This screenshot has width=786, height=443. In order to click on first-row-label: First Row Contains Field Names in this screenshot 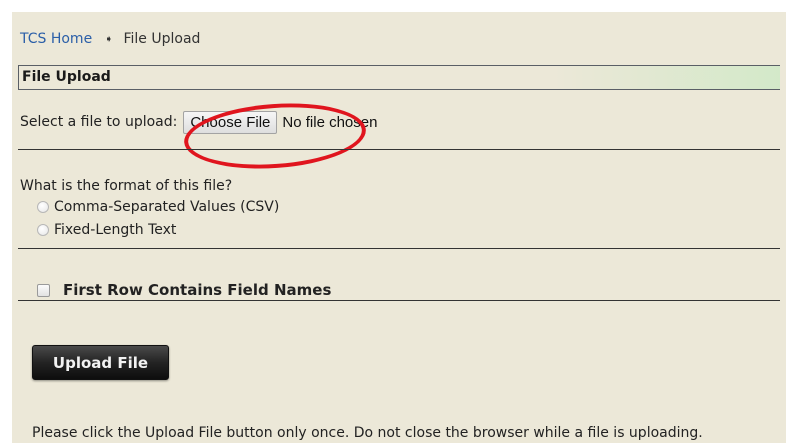, I will do `click(197, 290)`.